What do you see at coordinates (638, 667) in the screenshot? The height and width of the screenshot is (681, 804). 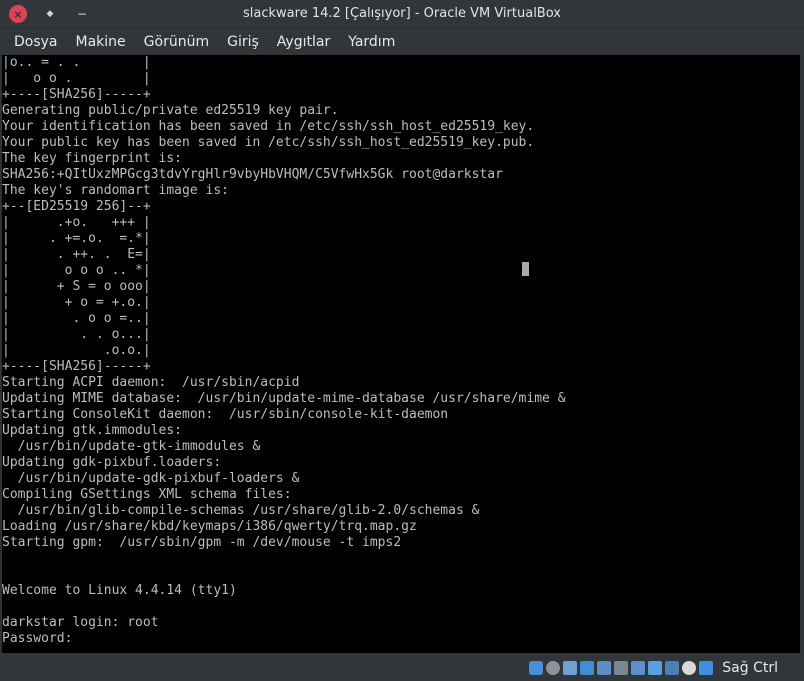 I see `display-icon` at bounding box center [638, 667].